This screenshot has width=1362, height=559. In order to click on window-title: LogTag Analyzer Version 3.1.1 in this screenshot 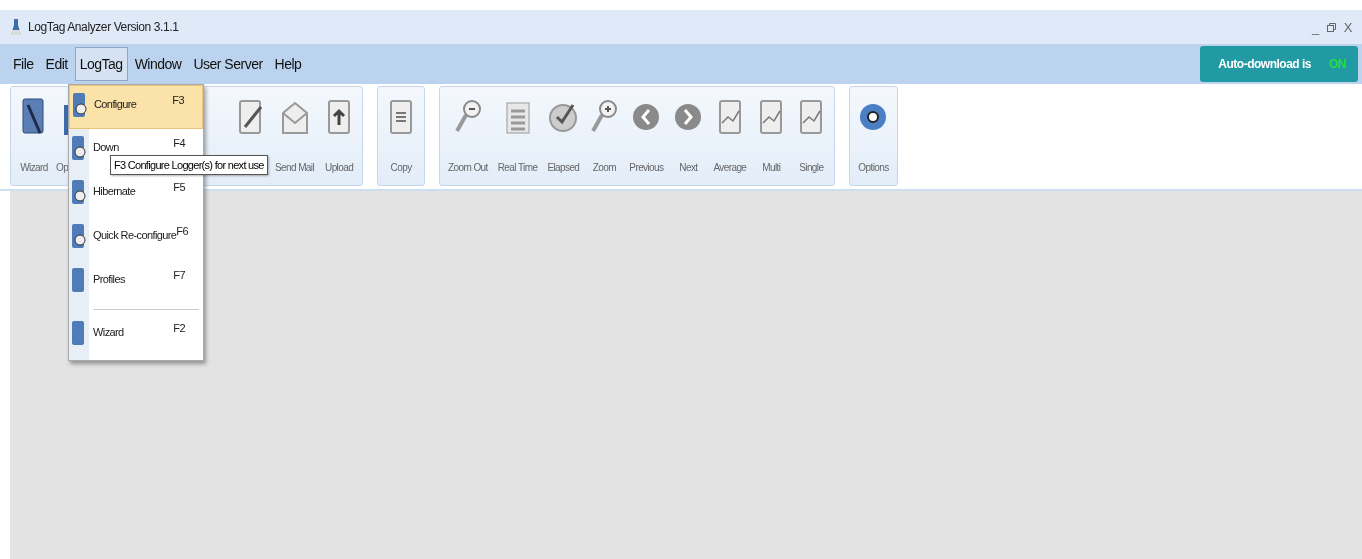, I will do `click(103, 27)`.